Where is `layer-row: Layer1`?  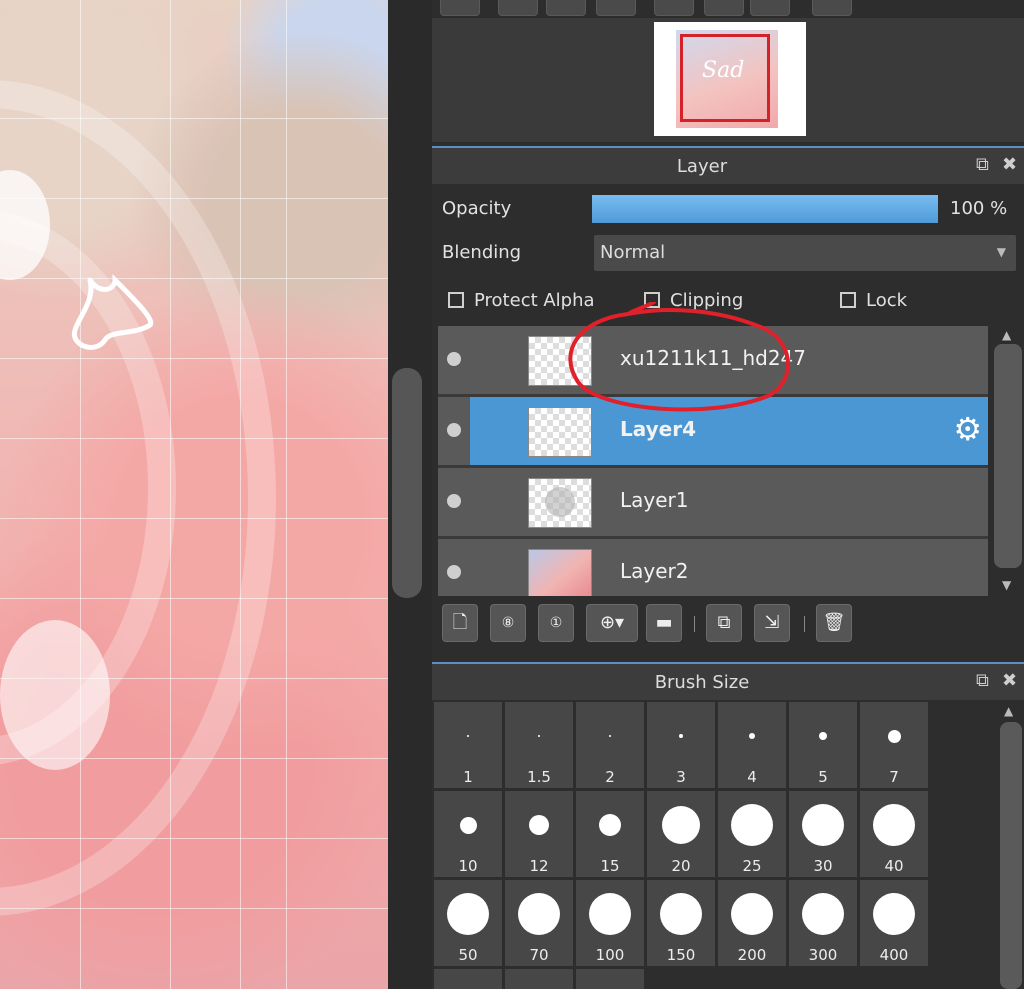 layer-row: Layer1 is located at coordinates (713, 503).